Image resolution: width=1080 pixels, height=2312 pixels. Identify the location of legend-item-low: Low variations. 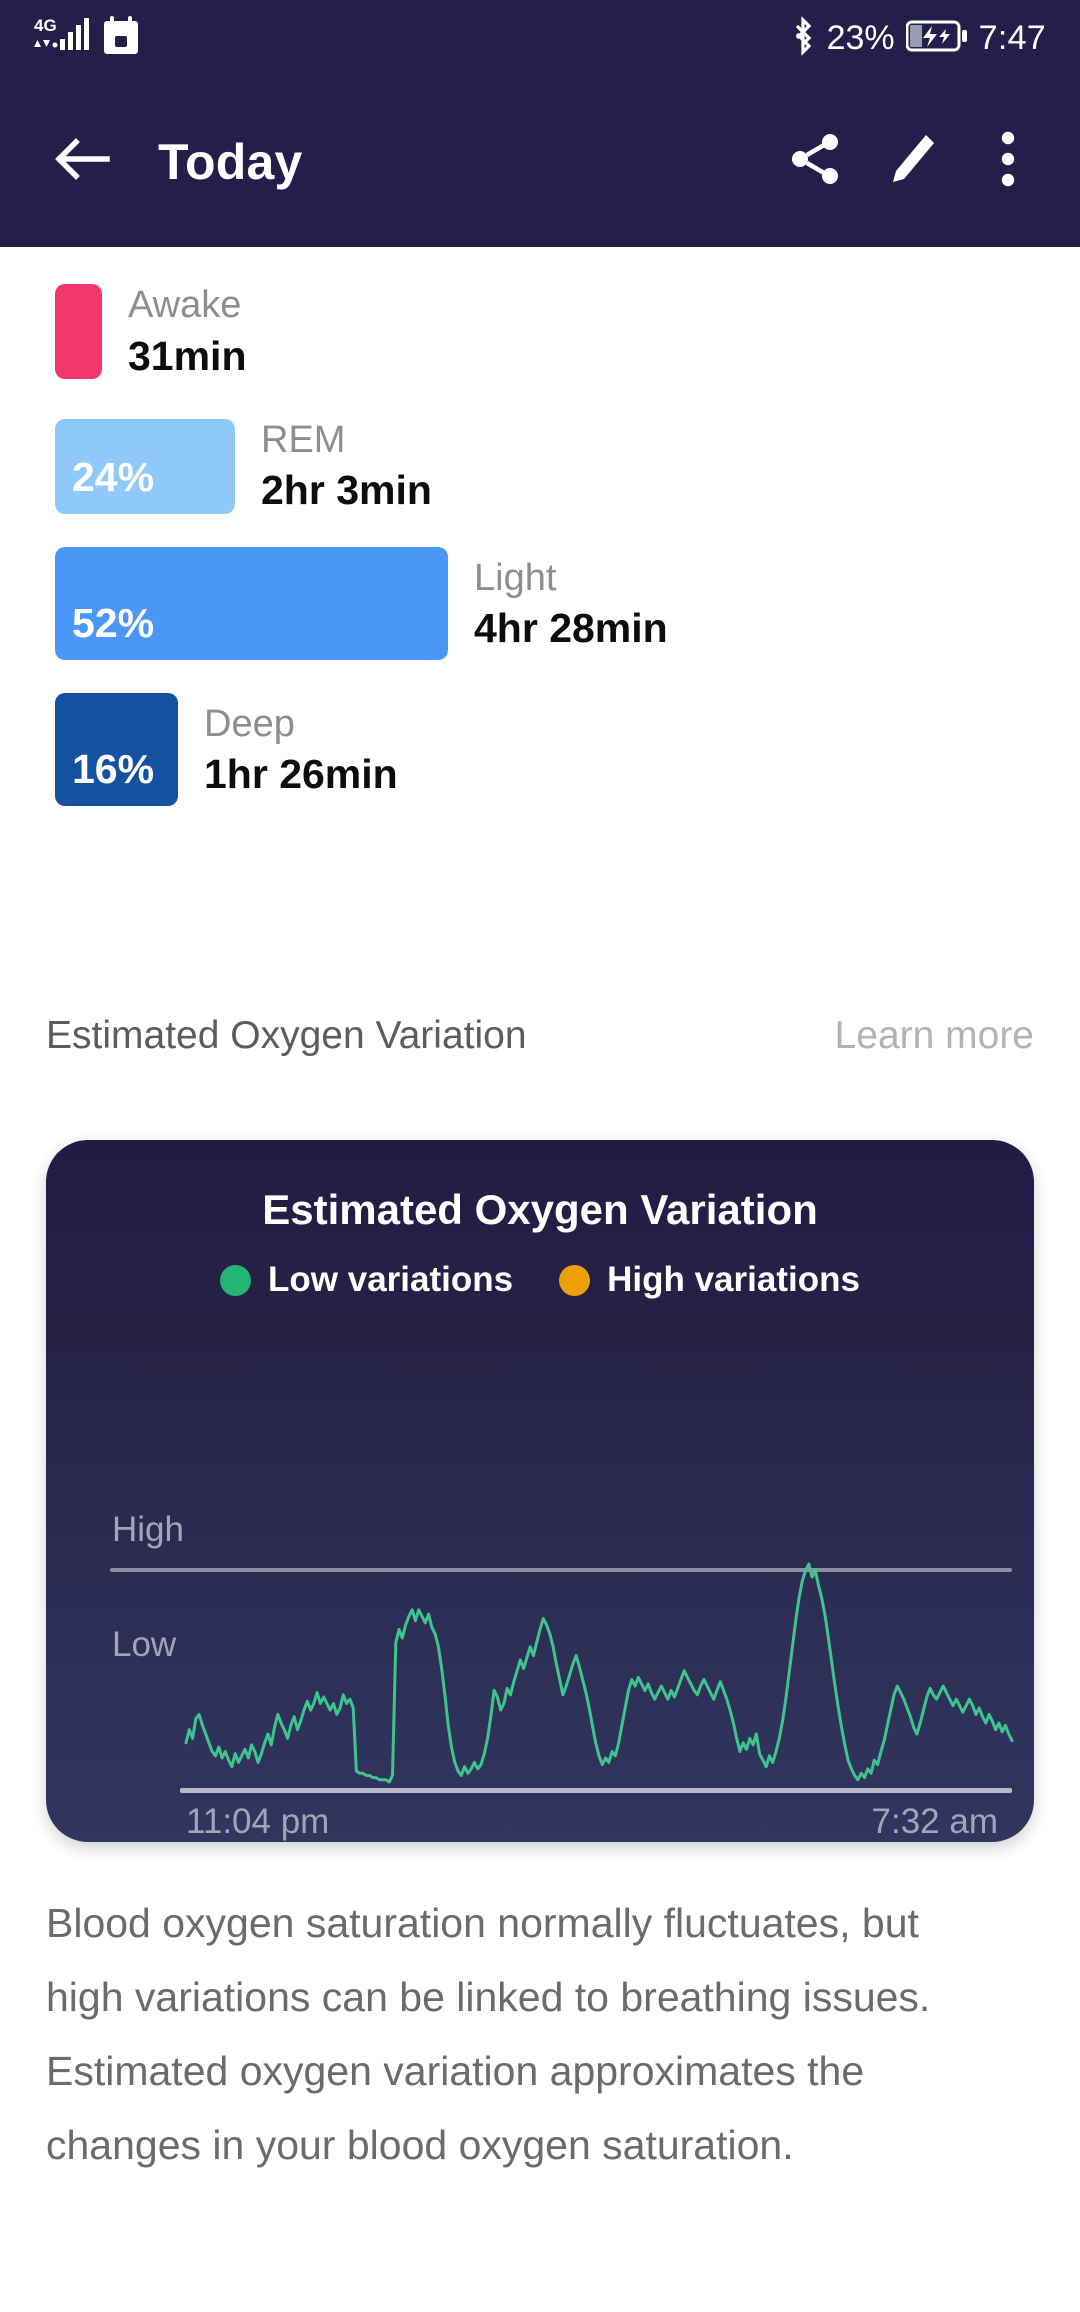
(366, 1280).